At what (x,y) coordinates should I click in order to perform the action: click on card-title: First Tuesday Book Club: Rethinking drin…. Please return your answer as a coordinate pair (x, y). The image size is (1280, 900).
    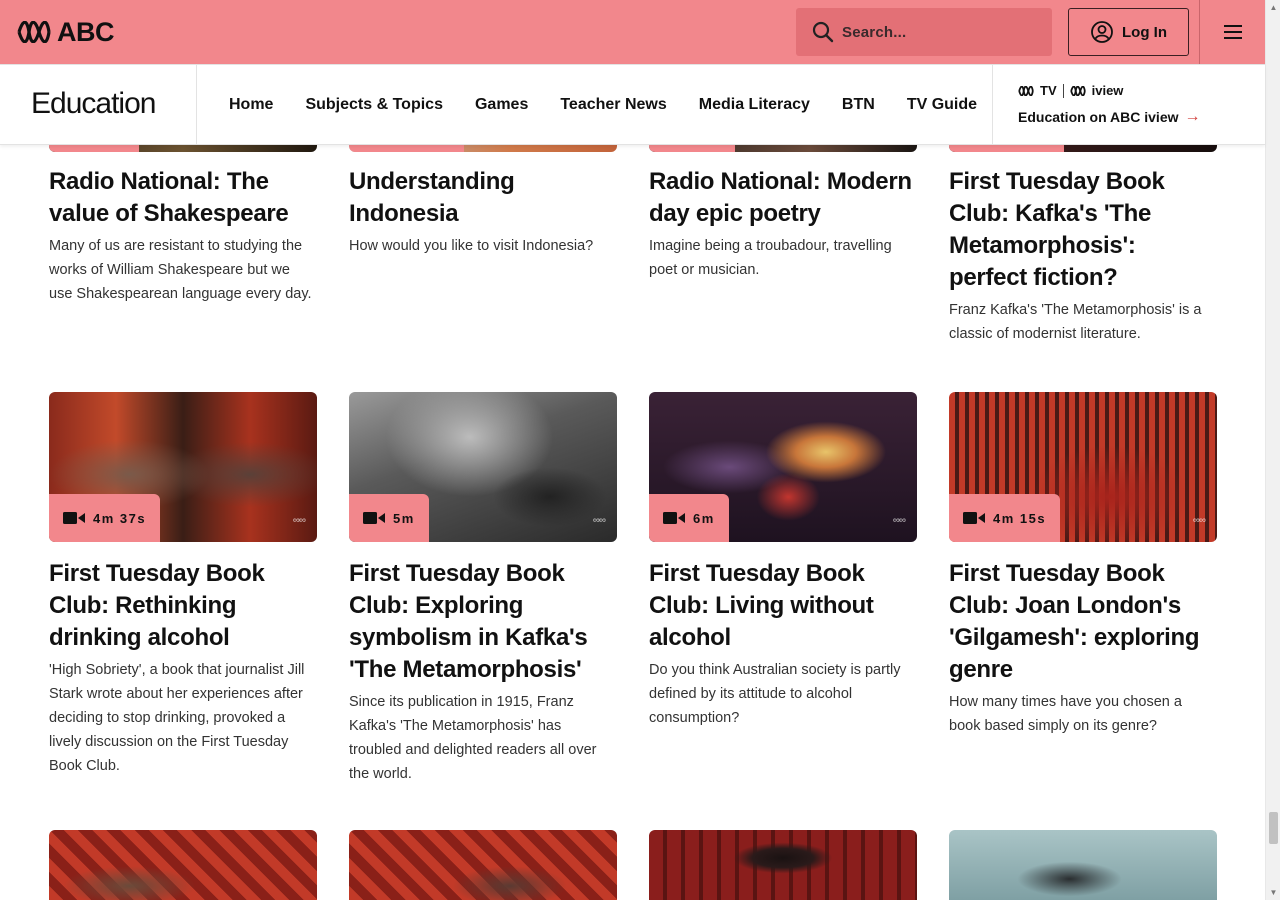
    Looking at the image, I should click on (183, 606).